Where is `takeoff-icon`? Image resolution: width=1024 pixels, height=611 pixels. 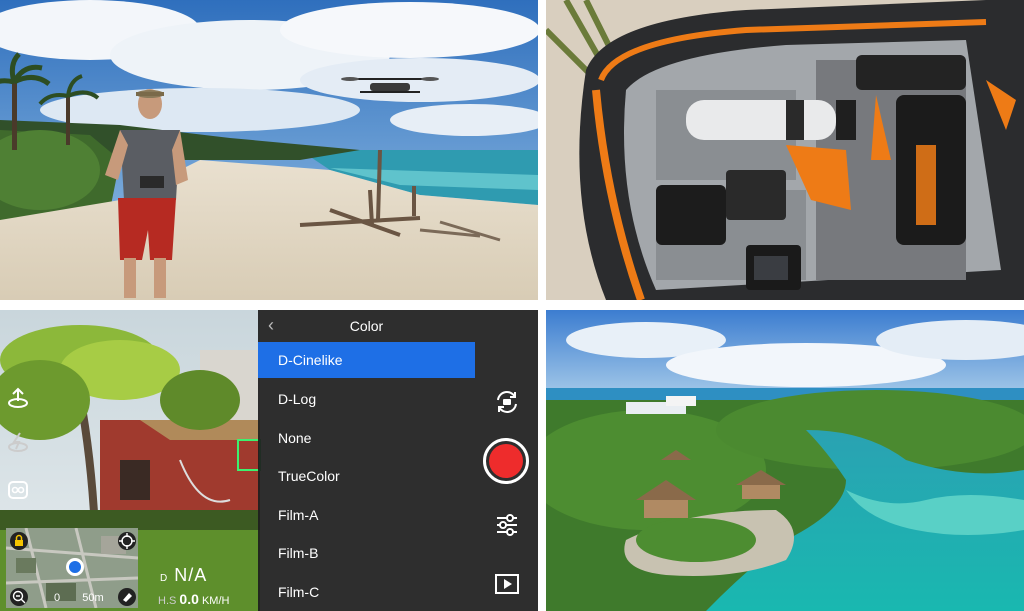 takeoff-icon is located at coordinates (18, 398).